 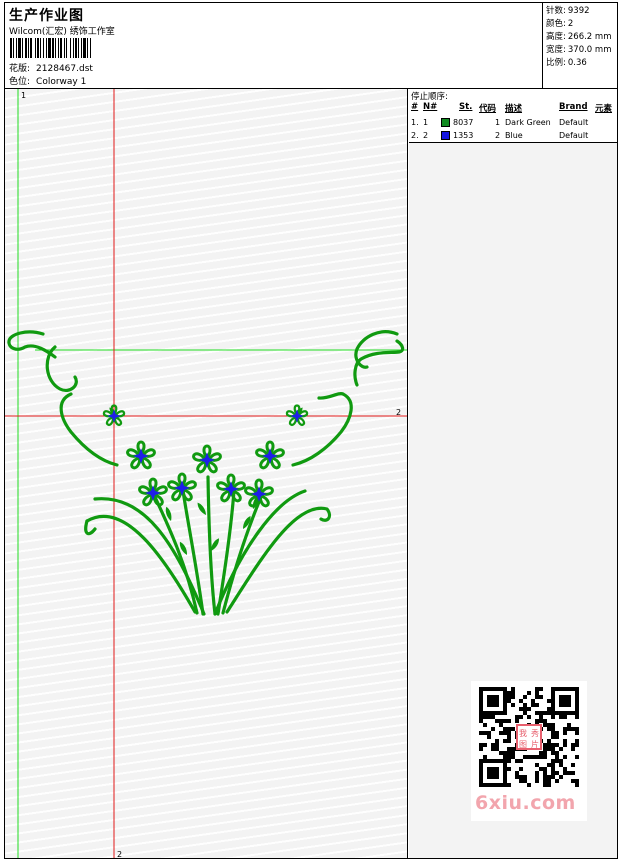 I want to click on width-stat: 宽度: 370.0 mm, so click(x=581, y=50).